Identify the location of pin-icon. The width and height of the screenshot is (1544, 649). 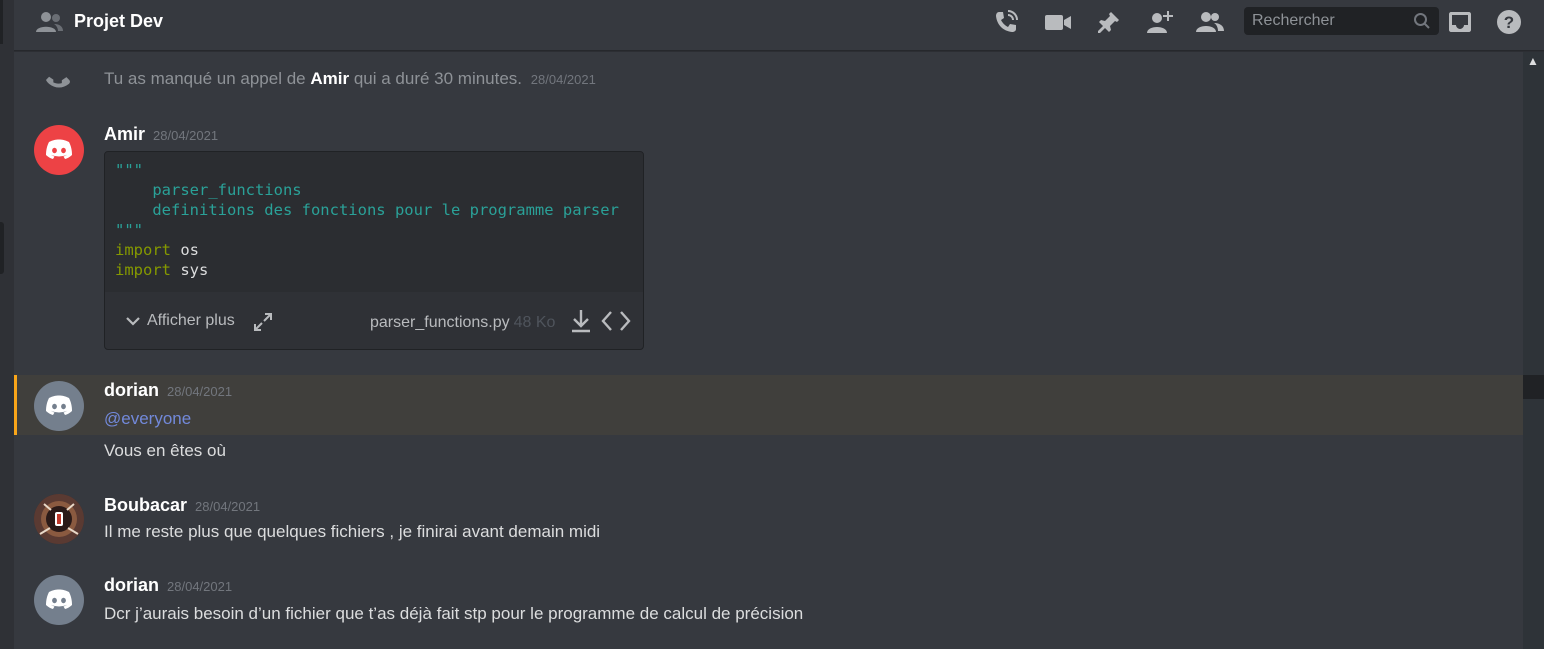
(1108, 22).